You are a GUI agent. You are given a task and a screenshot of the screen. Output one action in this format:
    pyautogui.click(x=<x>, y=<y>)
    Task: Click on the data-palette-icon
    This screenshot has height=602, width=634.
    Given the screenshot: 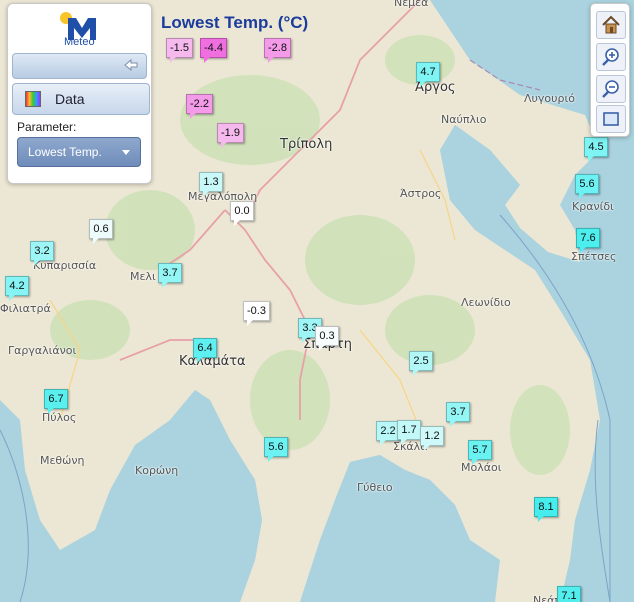 What is the action you would take?
    pyautogui.click(x=33, y=99)
    